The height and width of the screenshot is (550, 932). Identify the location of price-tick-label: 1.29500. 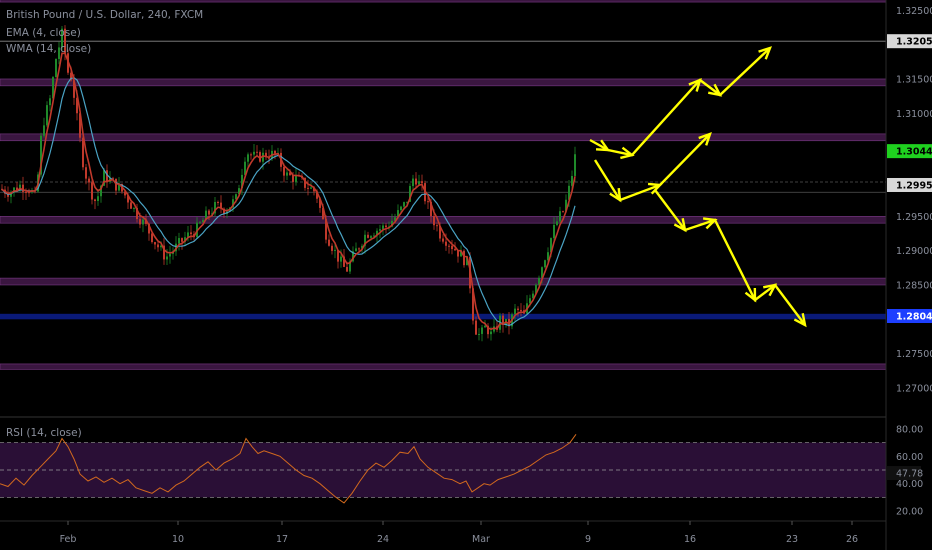
(914, 217).